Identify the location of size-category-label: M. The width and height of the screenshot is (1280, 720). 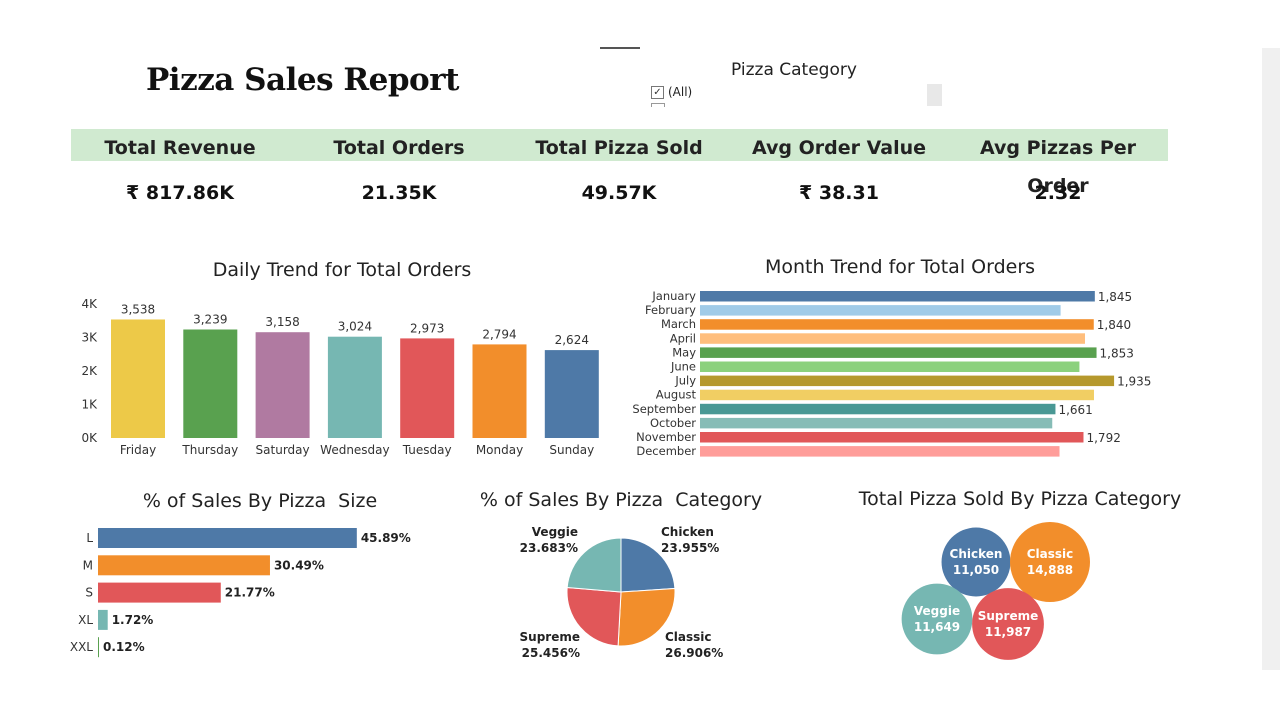
(88, 565).